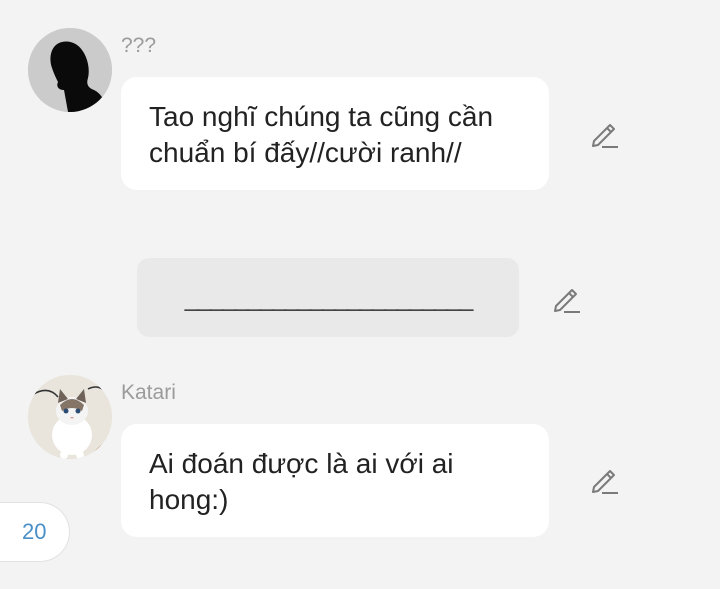  I want to click on message-text-line: Tao nghĩ chúng ta cũng cần, so click(321, 116).